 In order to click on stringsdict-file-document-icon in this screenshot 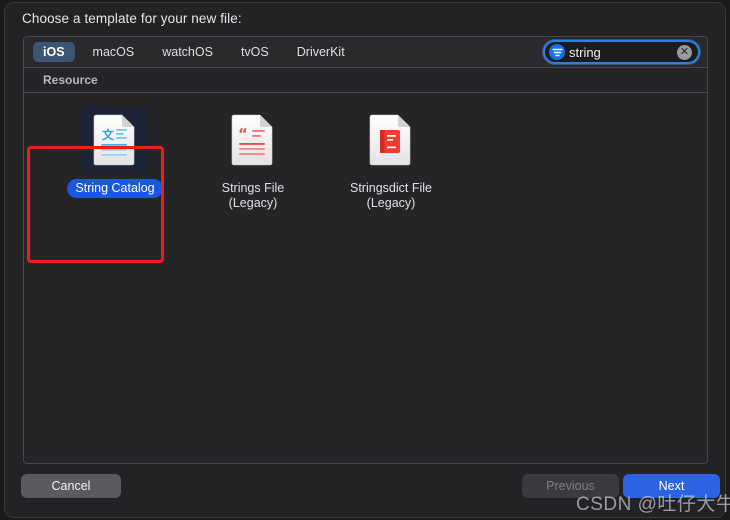, I will do `click(390, 140)`.